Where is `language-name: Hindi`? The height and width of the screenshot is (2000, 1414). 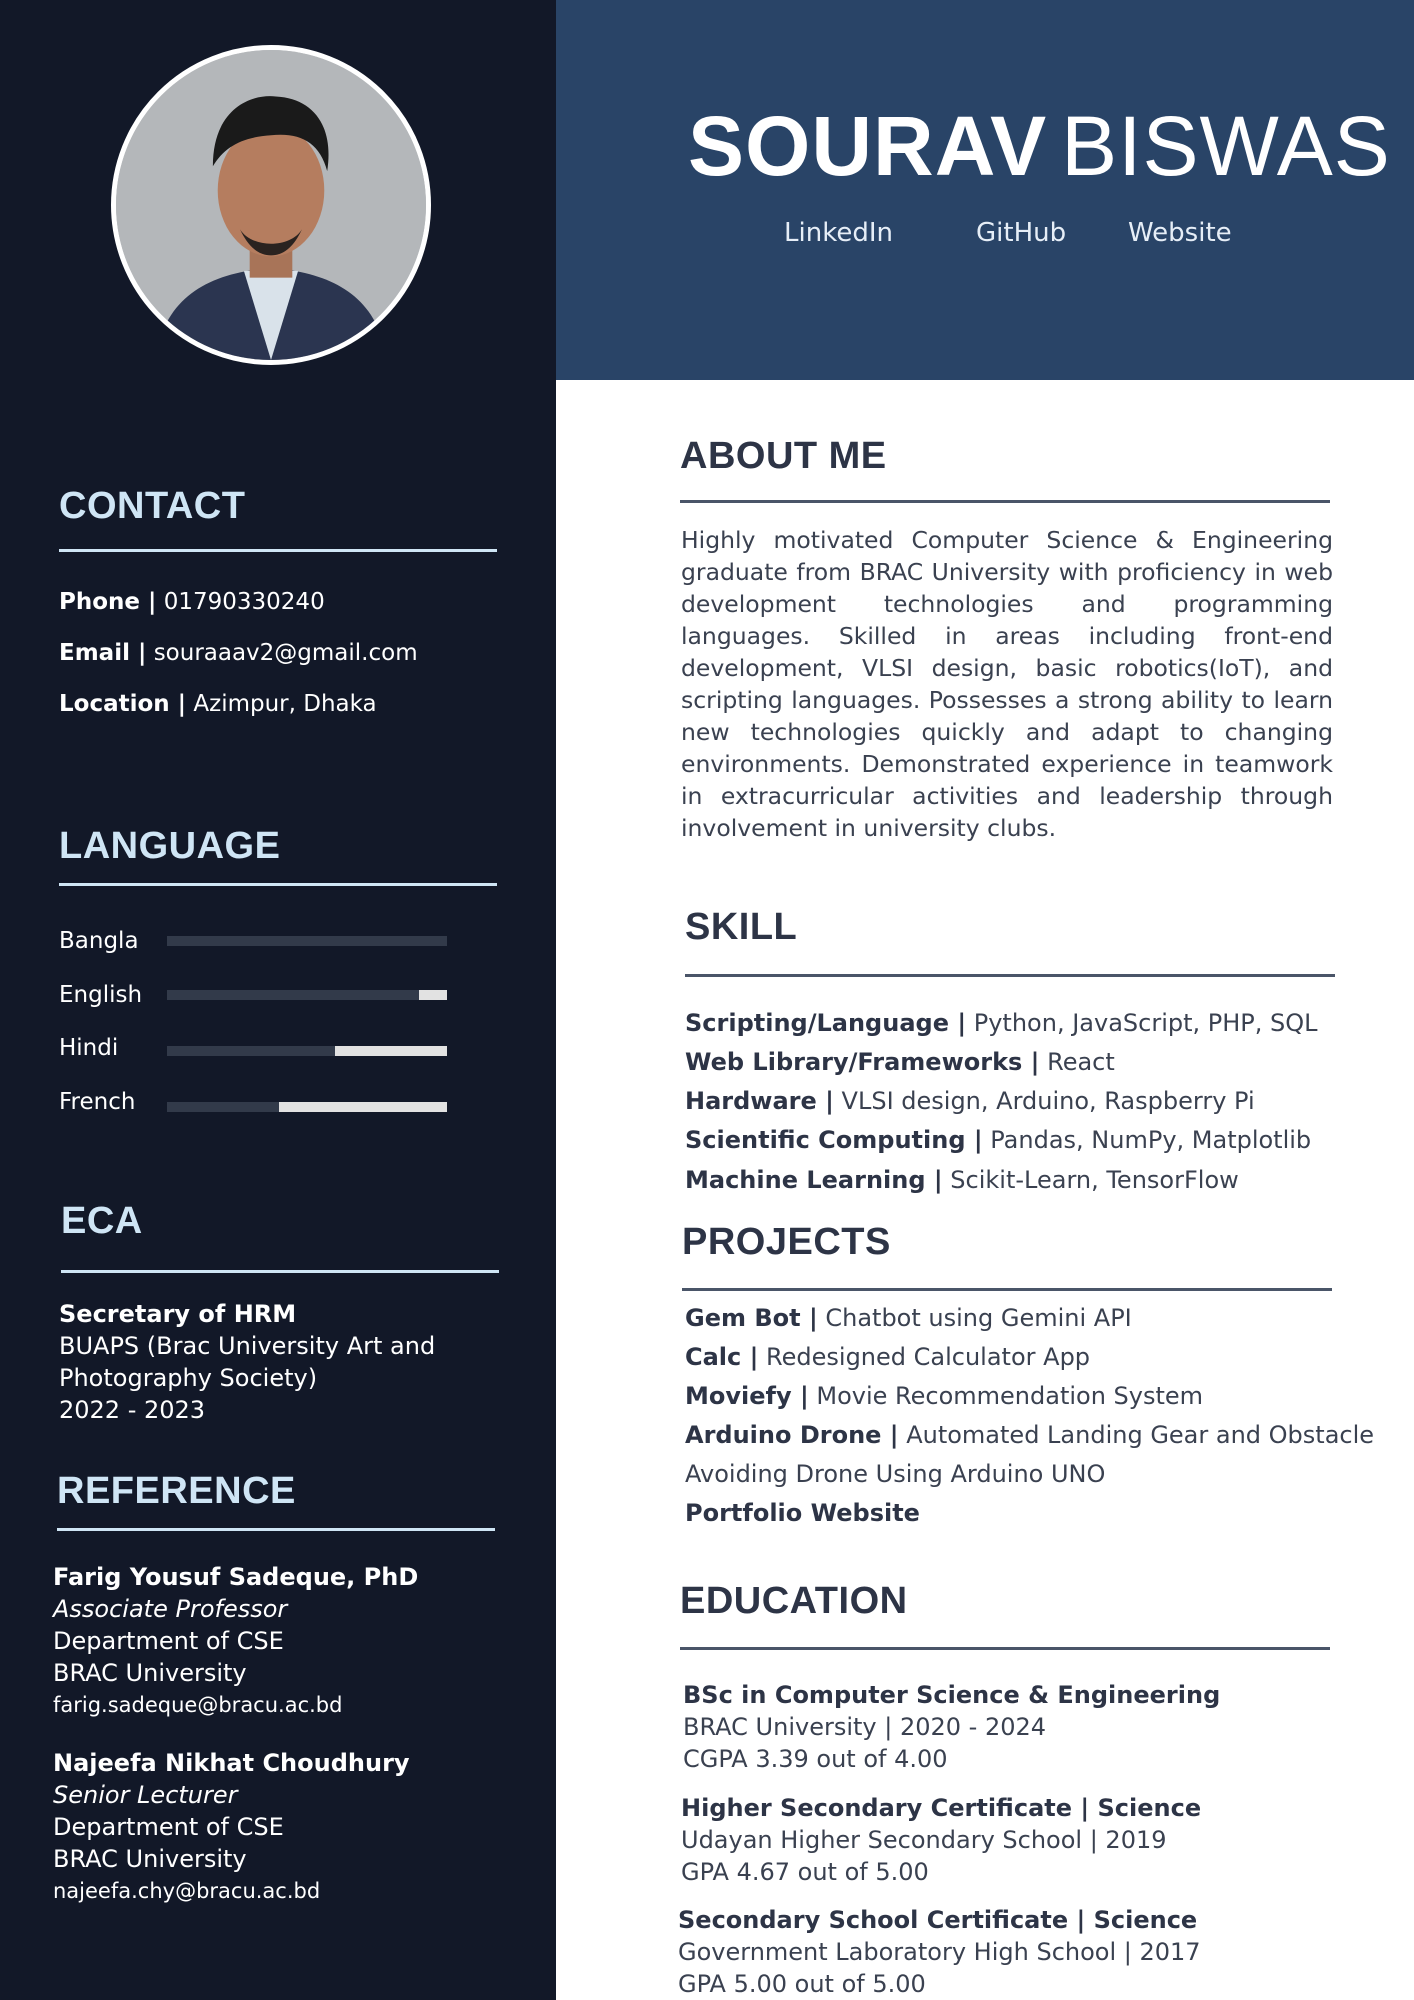
language-name: Hindi is located at coordinates (89, 1048).